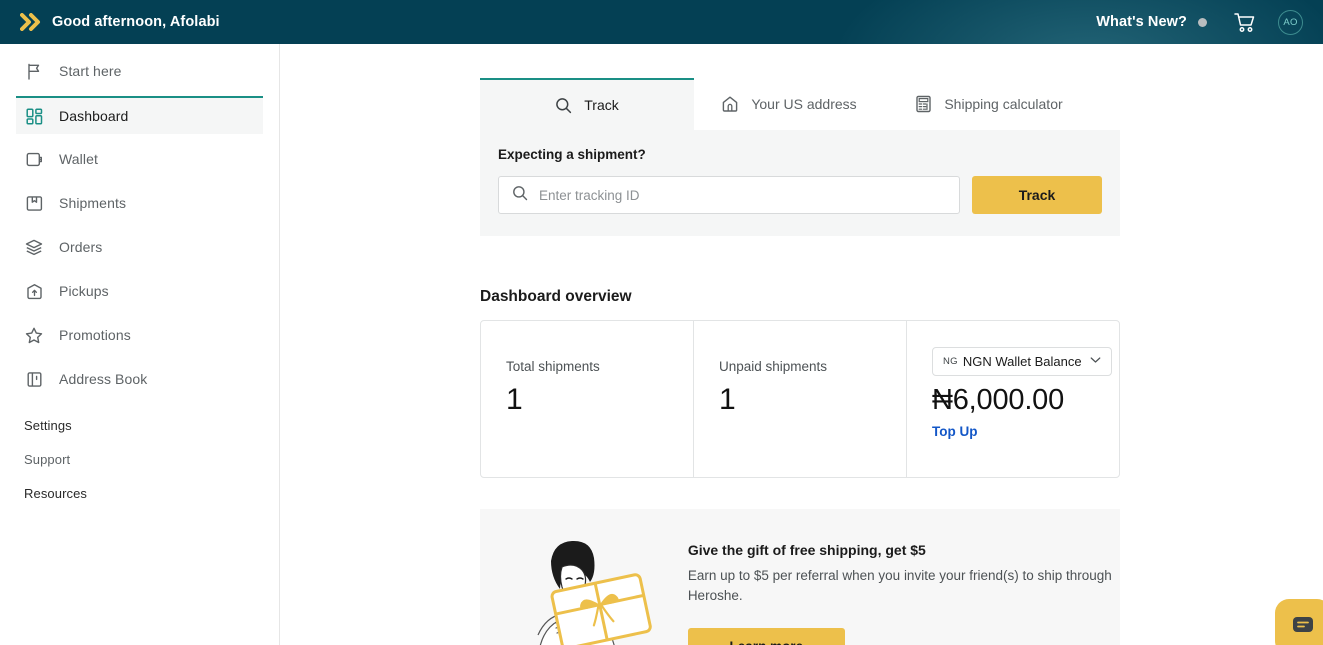 The image size is (1323, 645). Describe the element at coordinates (806, 550) in the screenshot. I see `referral-heading: Give the gift of free shipping, get $5` at that location.